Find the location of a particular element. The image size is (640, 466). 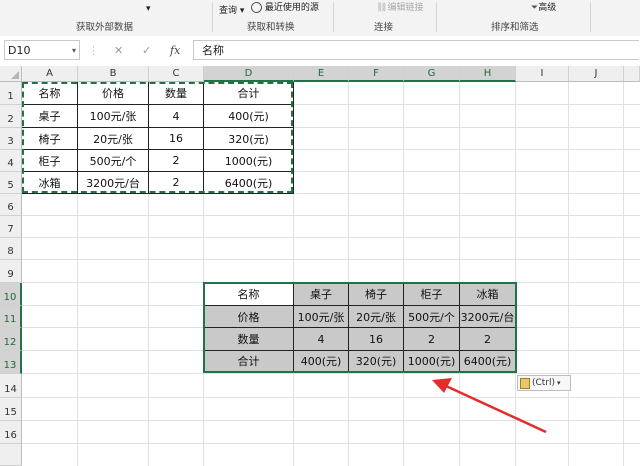

chevron-down-icon: ▾ is located at coordinates (74, 51).